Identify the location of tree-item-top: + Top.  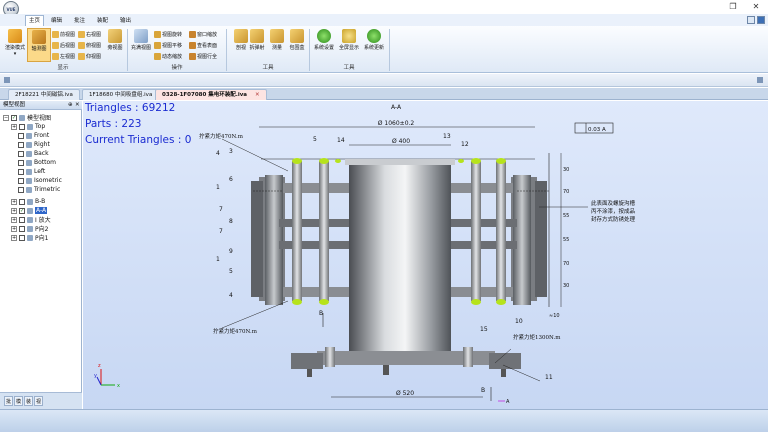
(28, 126).